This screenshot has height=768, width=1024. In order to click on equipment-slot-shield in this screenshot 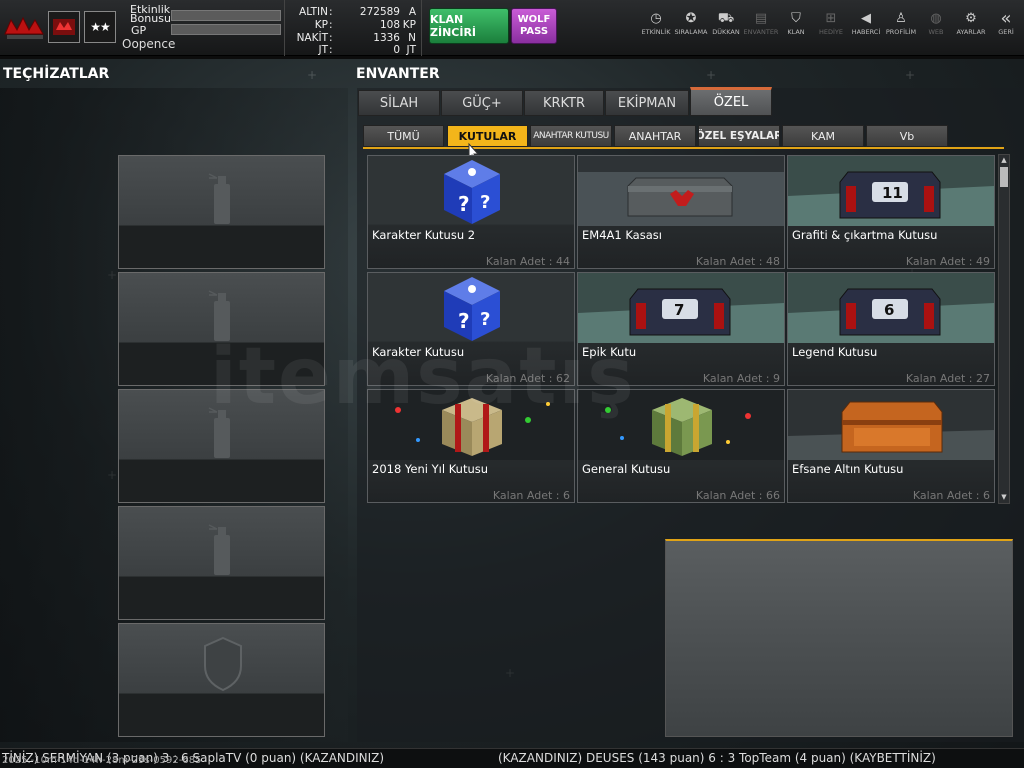, I will do `click(221, 680)`.